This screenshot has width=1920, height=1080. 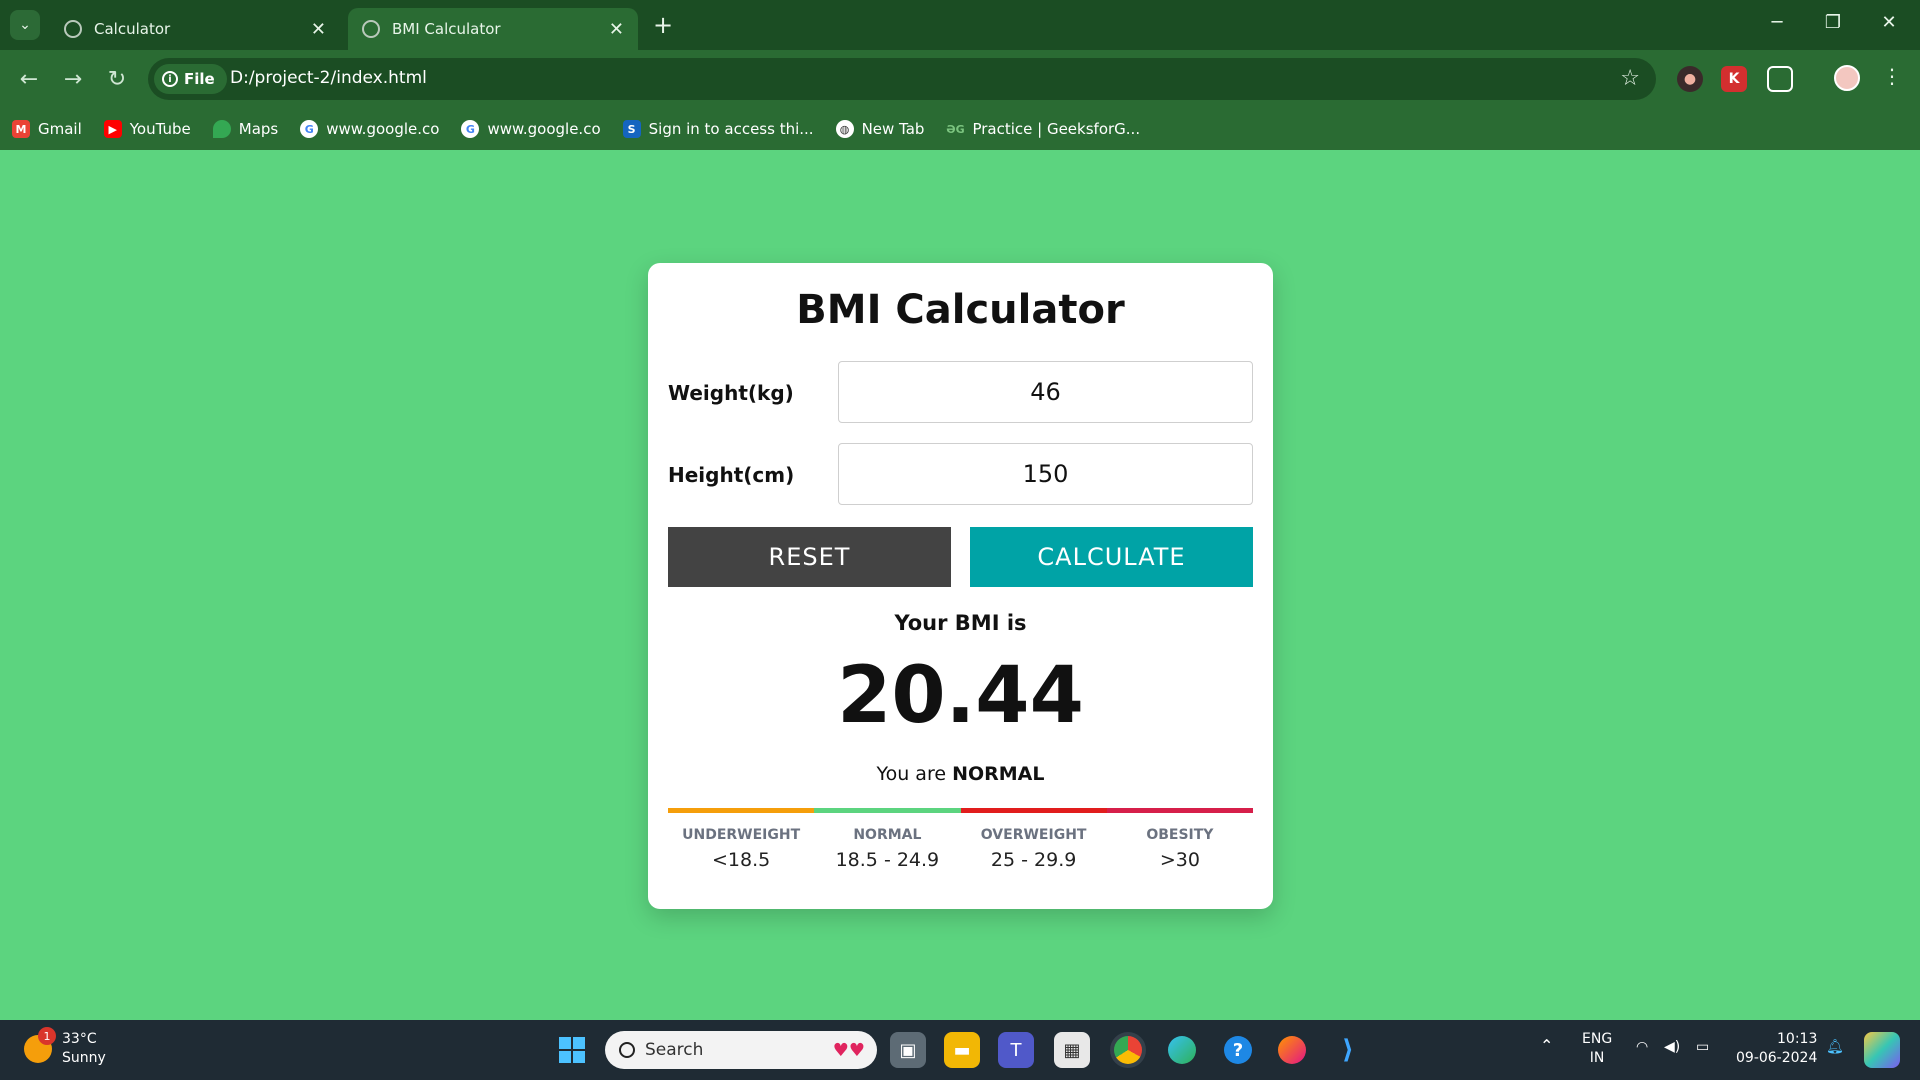 What do you see at coordinates (25, 25) in the screenshot?
I see `tab-search-button: ⌄` at bounding box center [25, 25].